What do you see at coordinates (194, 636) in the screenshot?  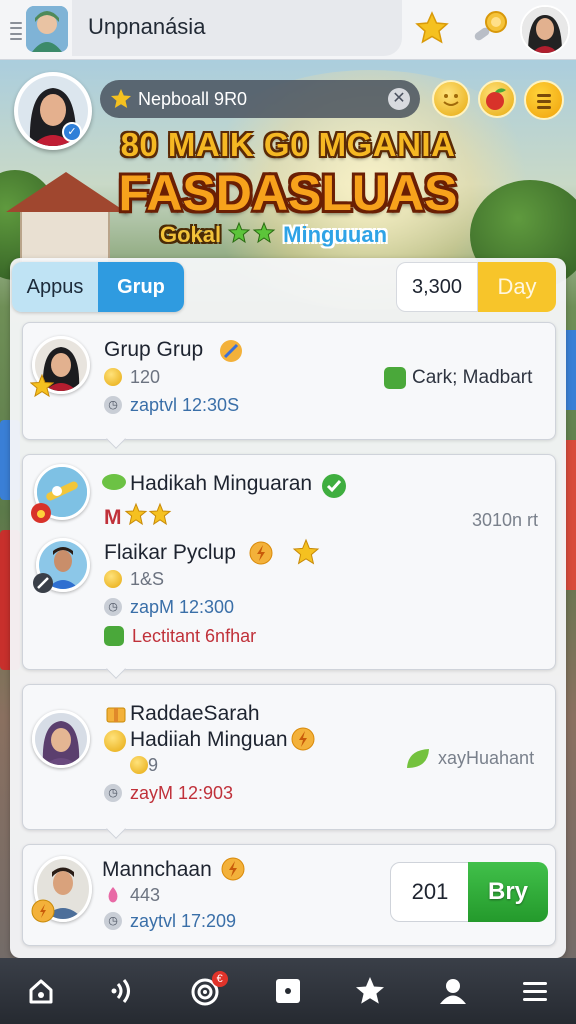 I see `note-text: Lectitant 6nfhar` at bounding box center [194, 636].